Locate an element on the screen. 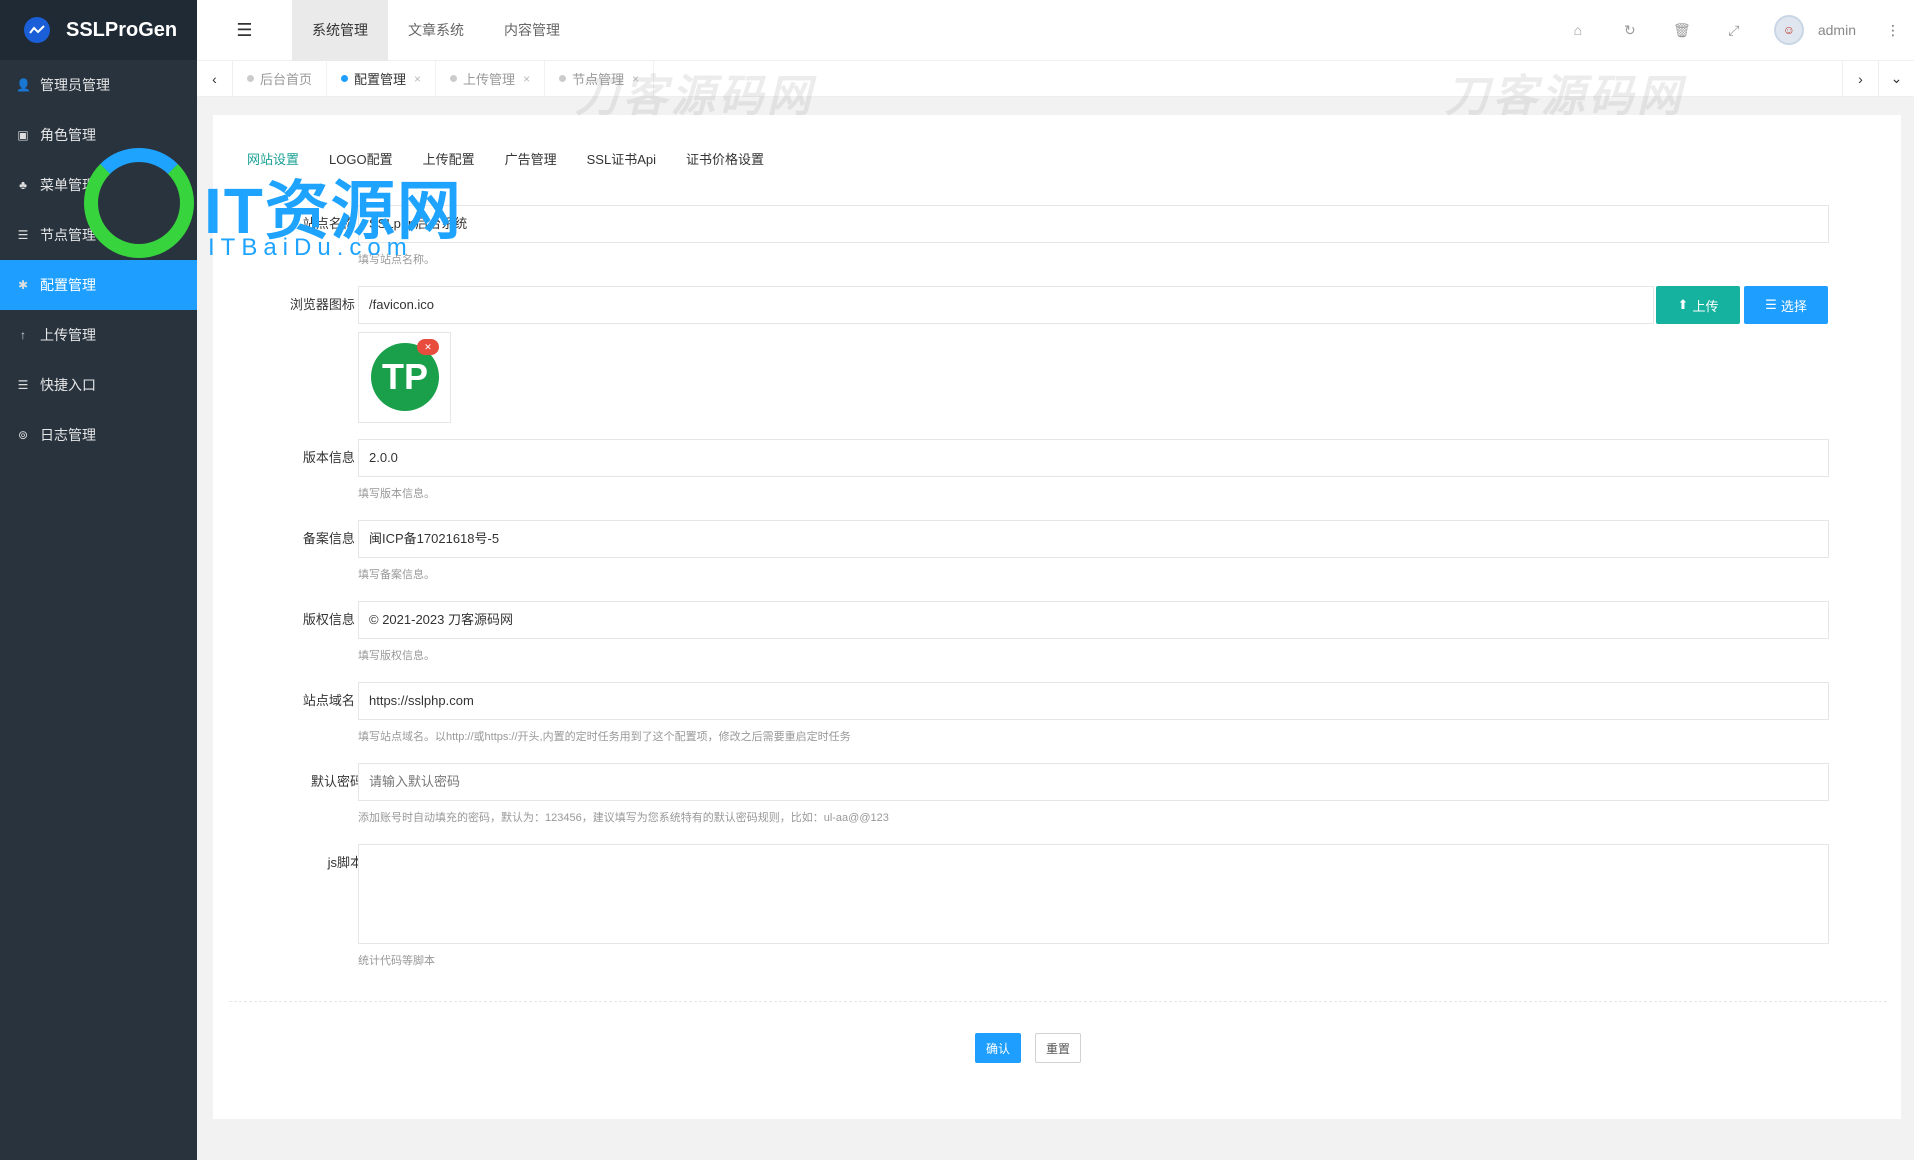 The height and width of the screenshot is (1160, 1914). tabs-scroll-right-icon: › is located at coordinates (1860, 78).